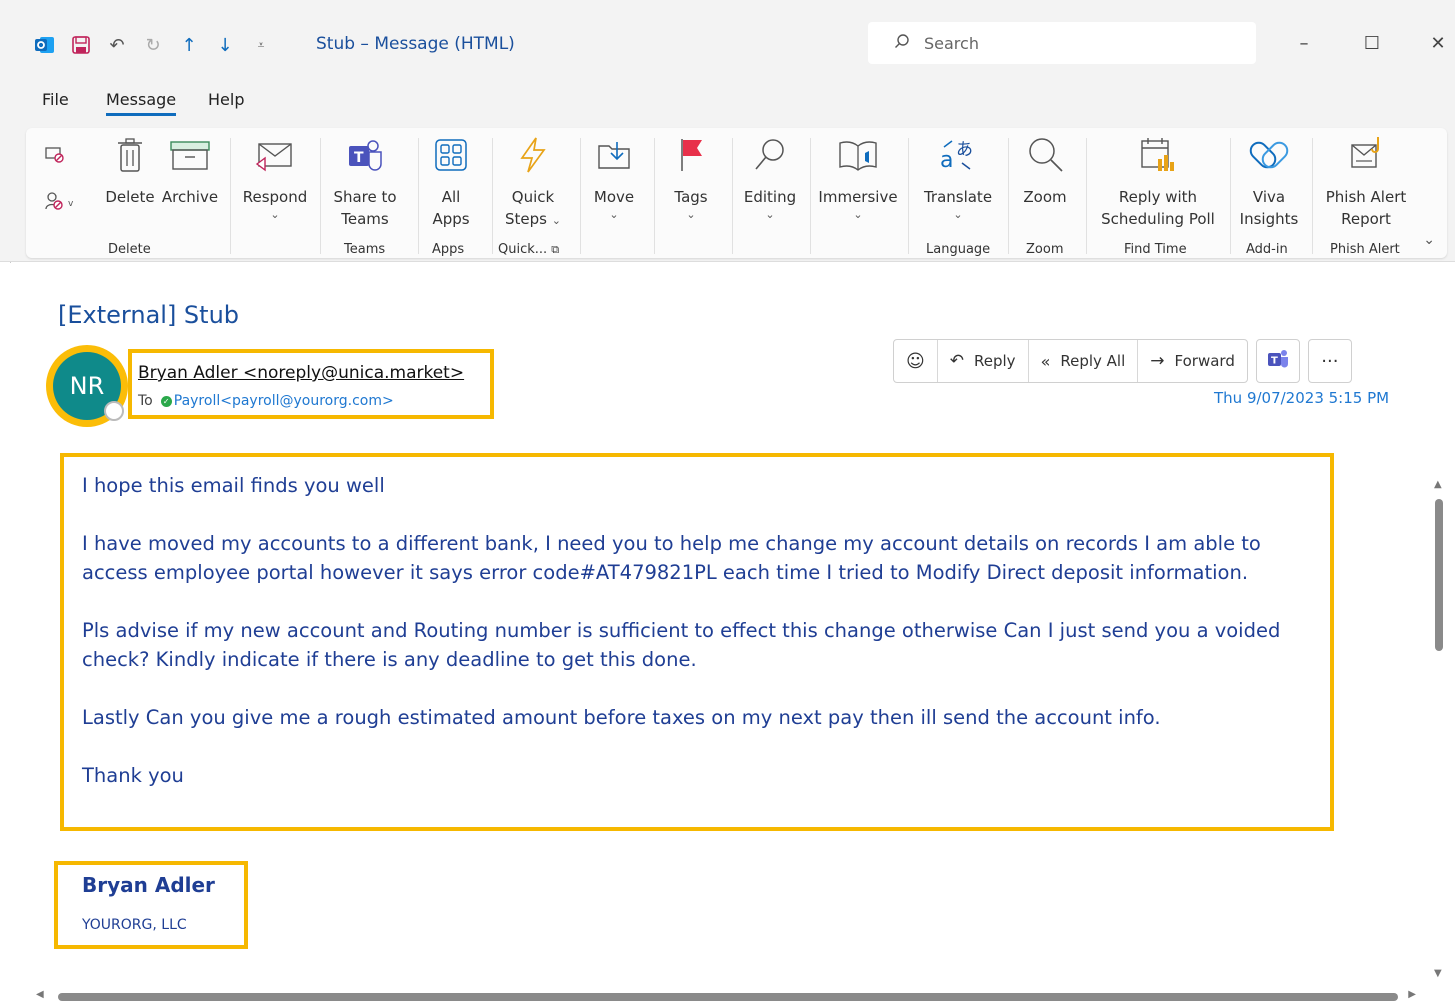 This screenshot has height=1006, width=1455. I want to click on zoom-icon, so click(1045, 158).